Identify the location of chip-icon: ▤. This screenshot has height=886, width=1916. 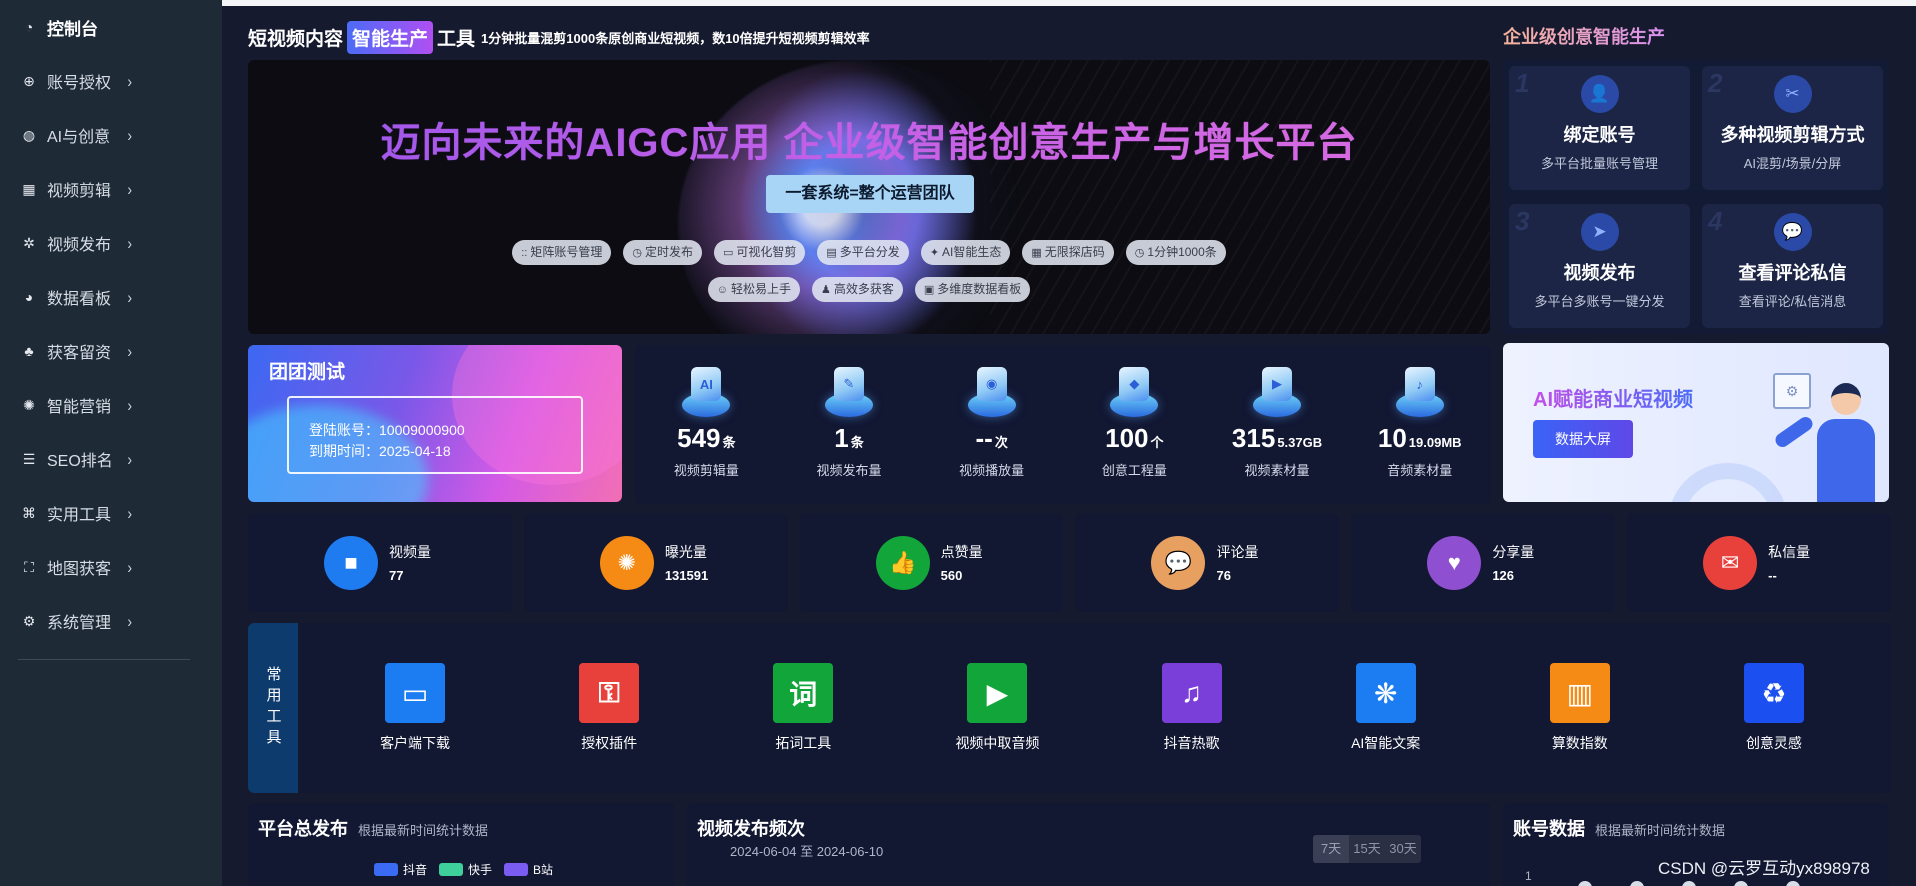
(831, 253).